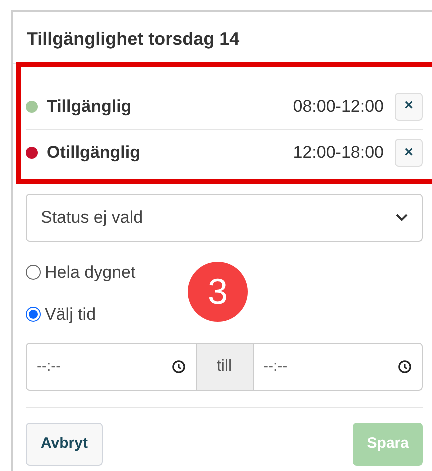 Image resolution: width=432 pixels, height=471 pixels. Describe the element at coordinates (64, 444) in the screenshot. I see `cancel-button: Avbryt` at that location.